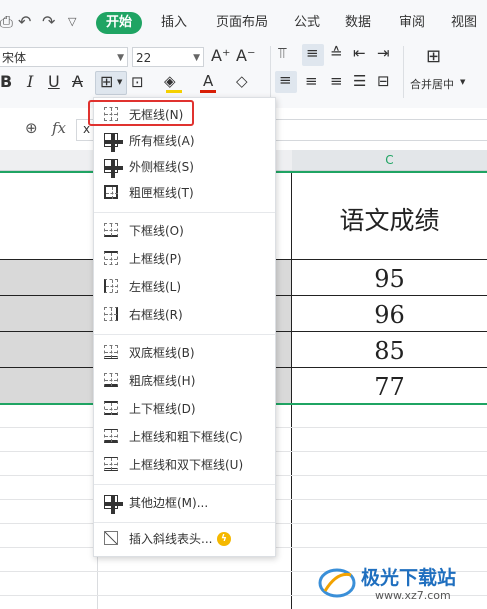 The height and width of the screenshot is (609, 487). What do you see at coordinates (54, 81) in the screenshot?
I see `underline-icon: U` at bounding box center [54, 81].